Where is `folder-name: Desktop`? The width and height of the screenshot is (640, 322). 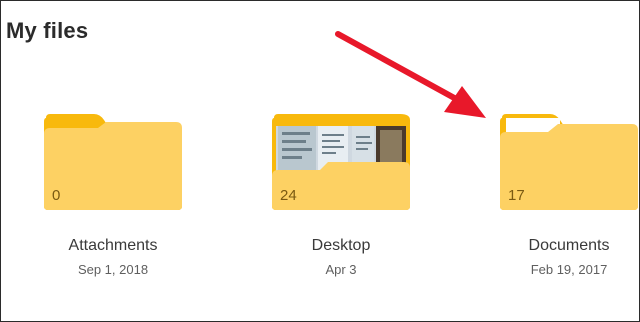 folder-name: Desktop is located at coordinates (341, 246).